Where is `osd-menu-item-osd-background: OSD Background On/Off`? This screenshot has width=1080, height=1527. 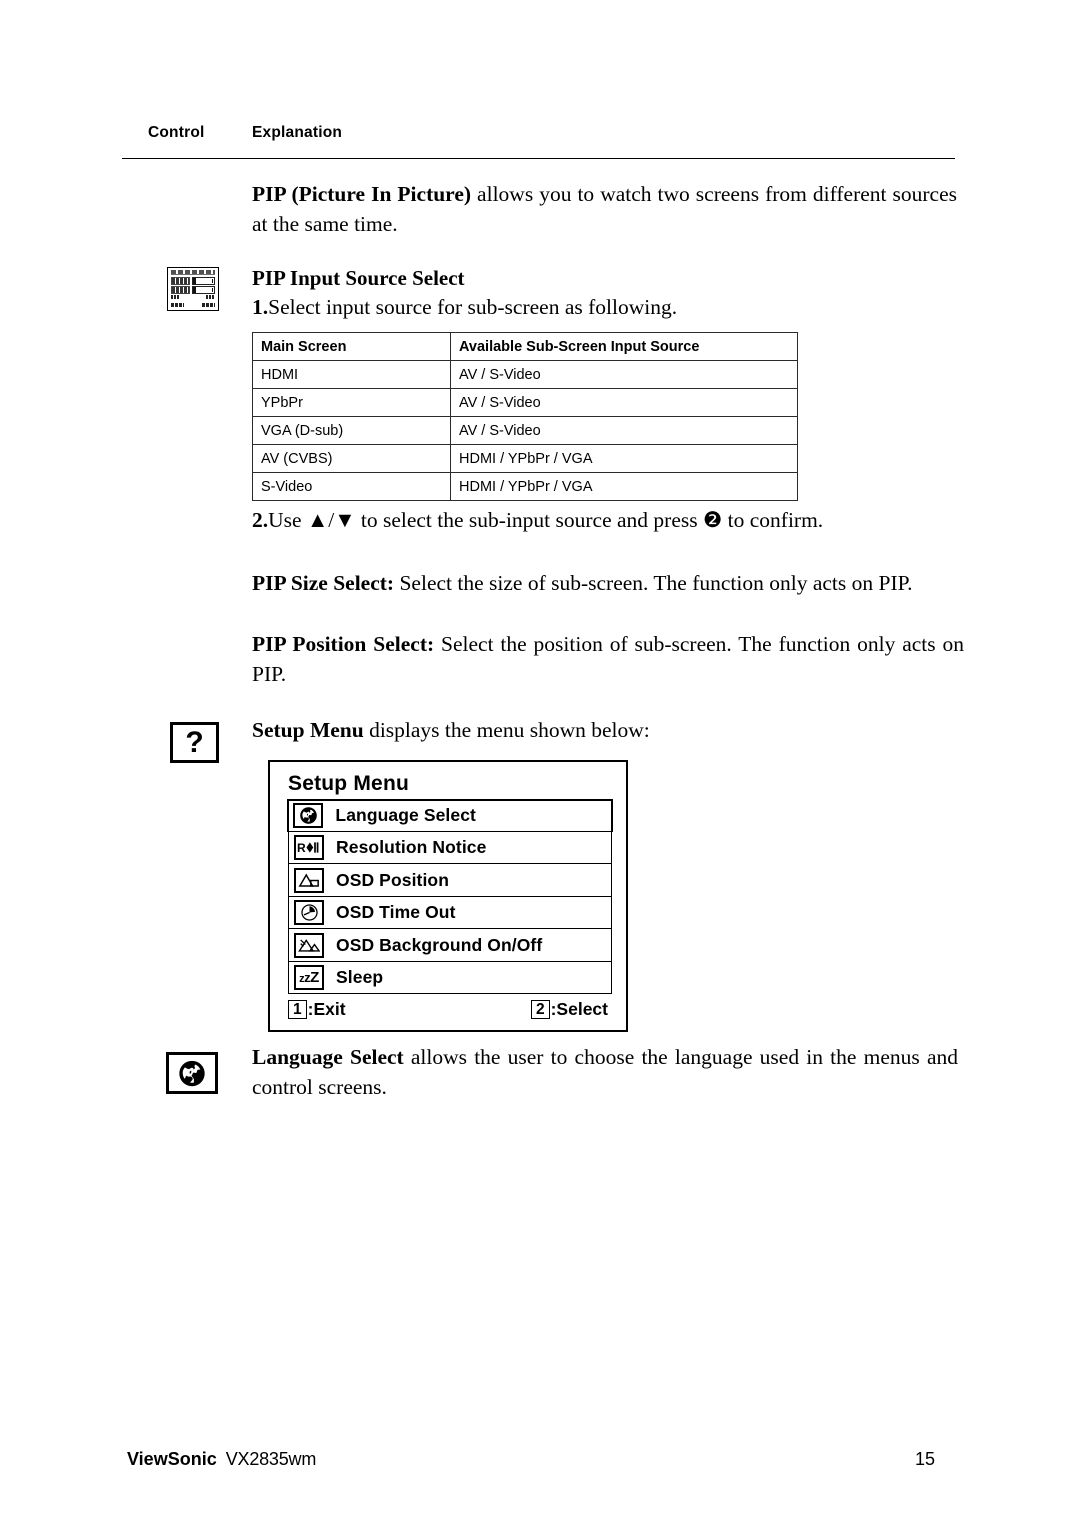
osd-menu-item-osd-background: OSD Background On/Off is located at coordinates (450, 945).